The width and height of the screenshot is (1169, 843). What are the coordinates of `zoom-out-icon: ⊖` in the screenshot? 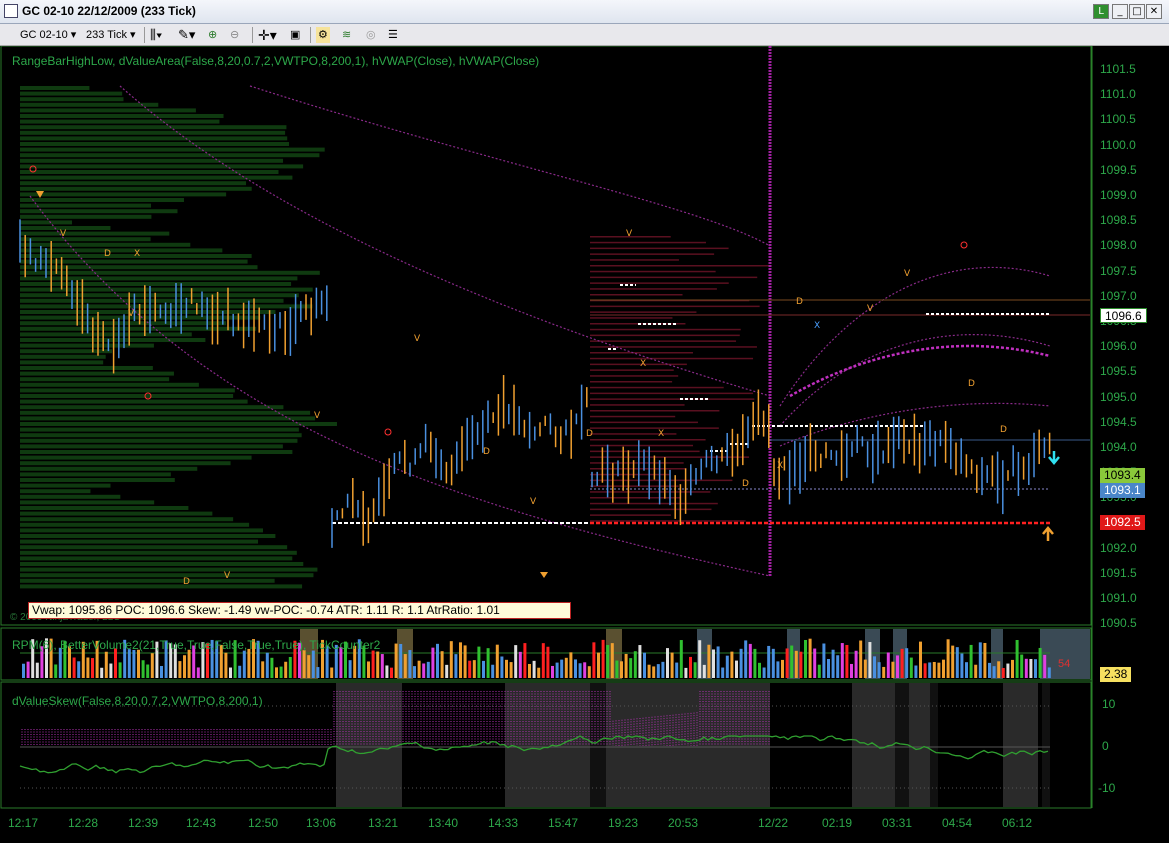 It's located at (234, 35).